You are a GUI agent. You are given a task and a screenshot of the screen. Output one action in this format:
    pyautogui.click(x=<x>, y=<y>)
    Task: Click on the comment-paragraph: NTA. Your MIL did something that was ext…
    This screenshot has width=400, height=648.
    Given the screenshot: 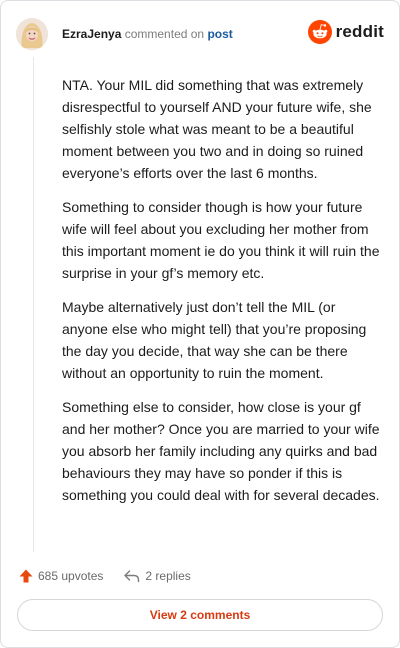 What is the action you would take?
    pyautogui.click(x=217, y=129)
    